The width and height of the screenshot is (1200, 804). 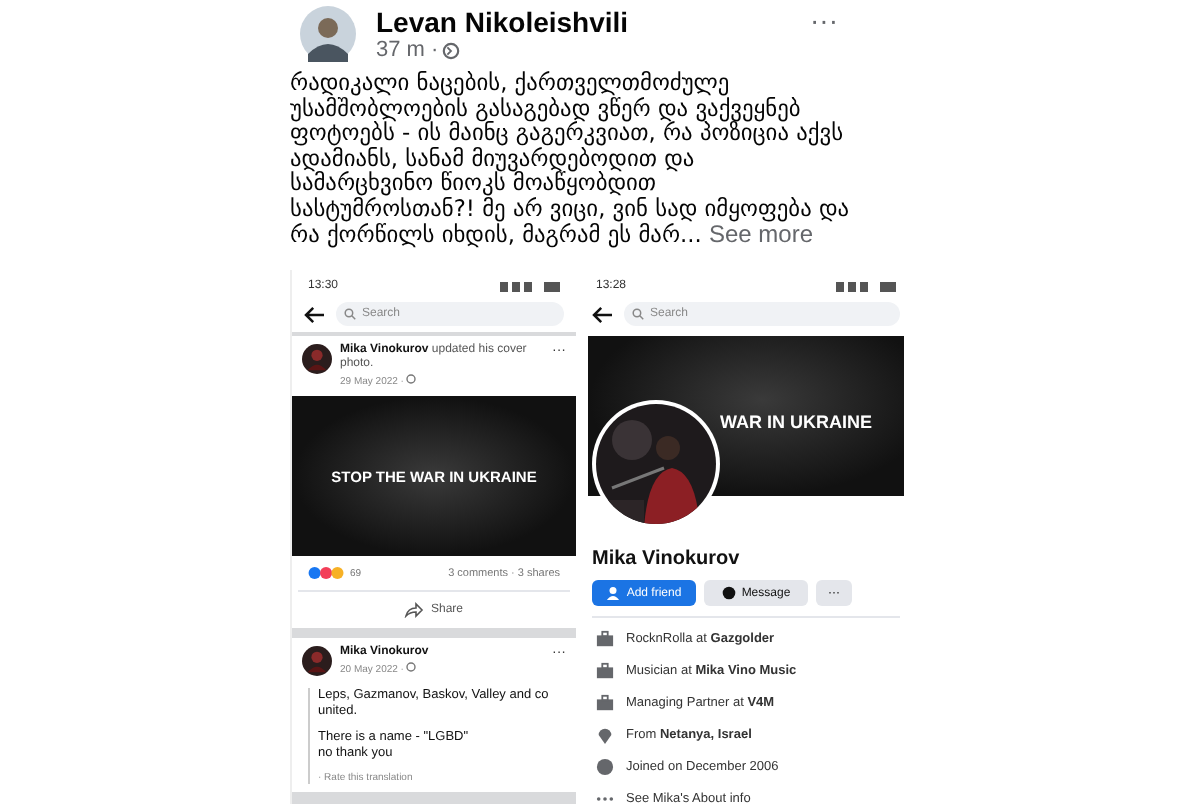 What do you see at coordinates (761, 233) in the screenshot?
I see `see-more-link: See more` at bounding box center [761, 233].